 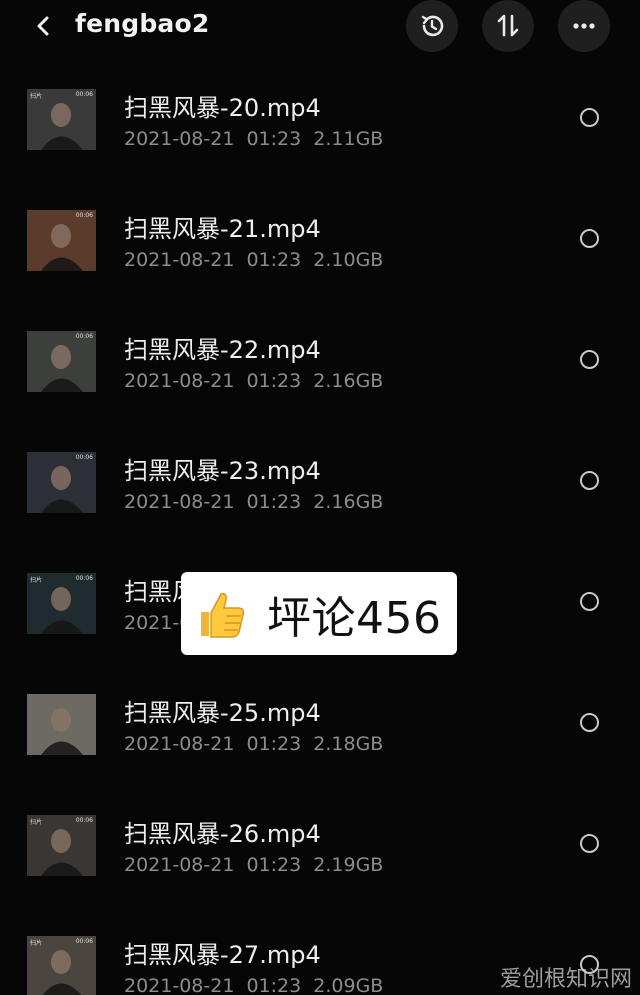 I want to click on file-name: 扫黑风暴-21.mp4, so click(x=222, y=229).